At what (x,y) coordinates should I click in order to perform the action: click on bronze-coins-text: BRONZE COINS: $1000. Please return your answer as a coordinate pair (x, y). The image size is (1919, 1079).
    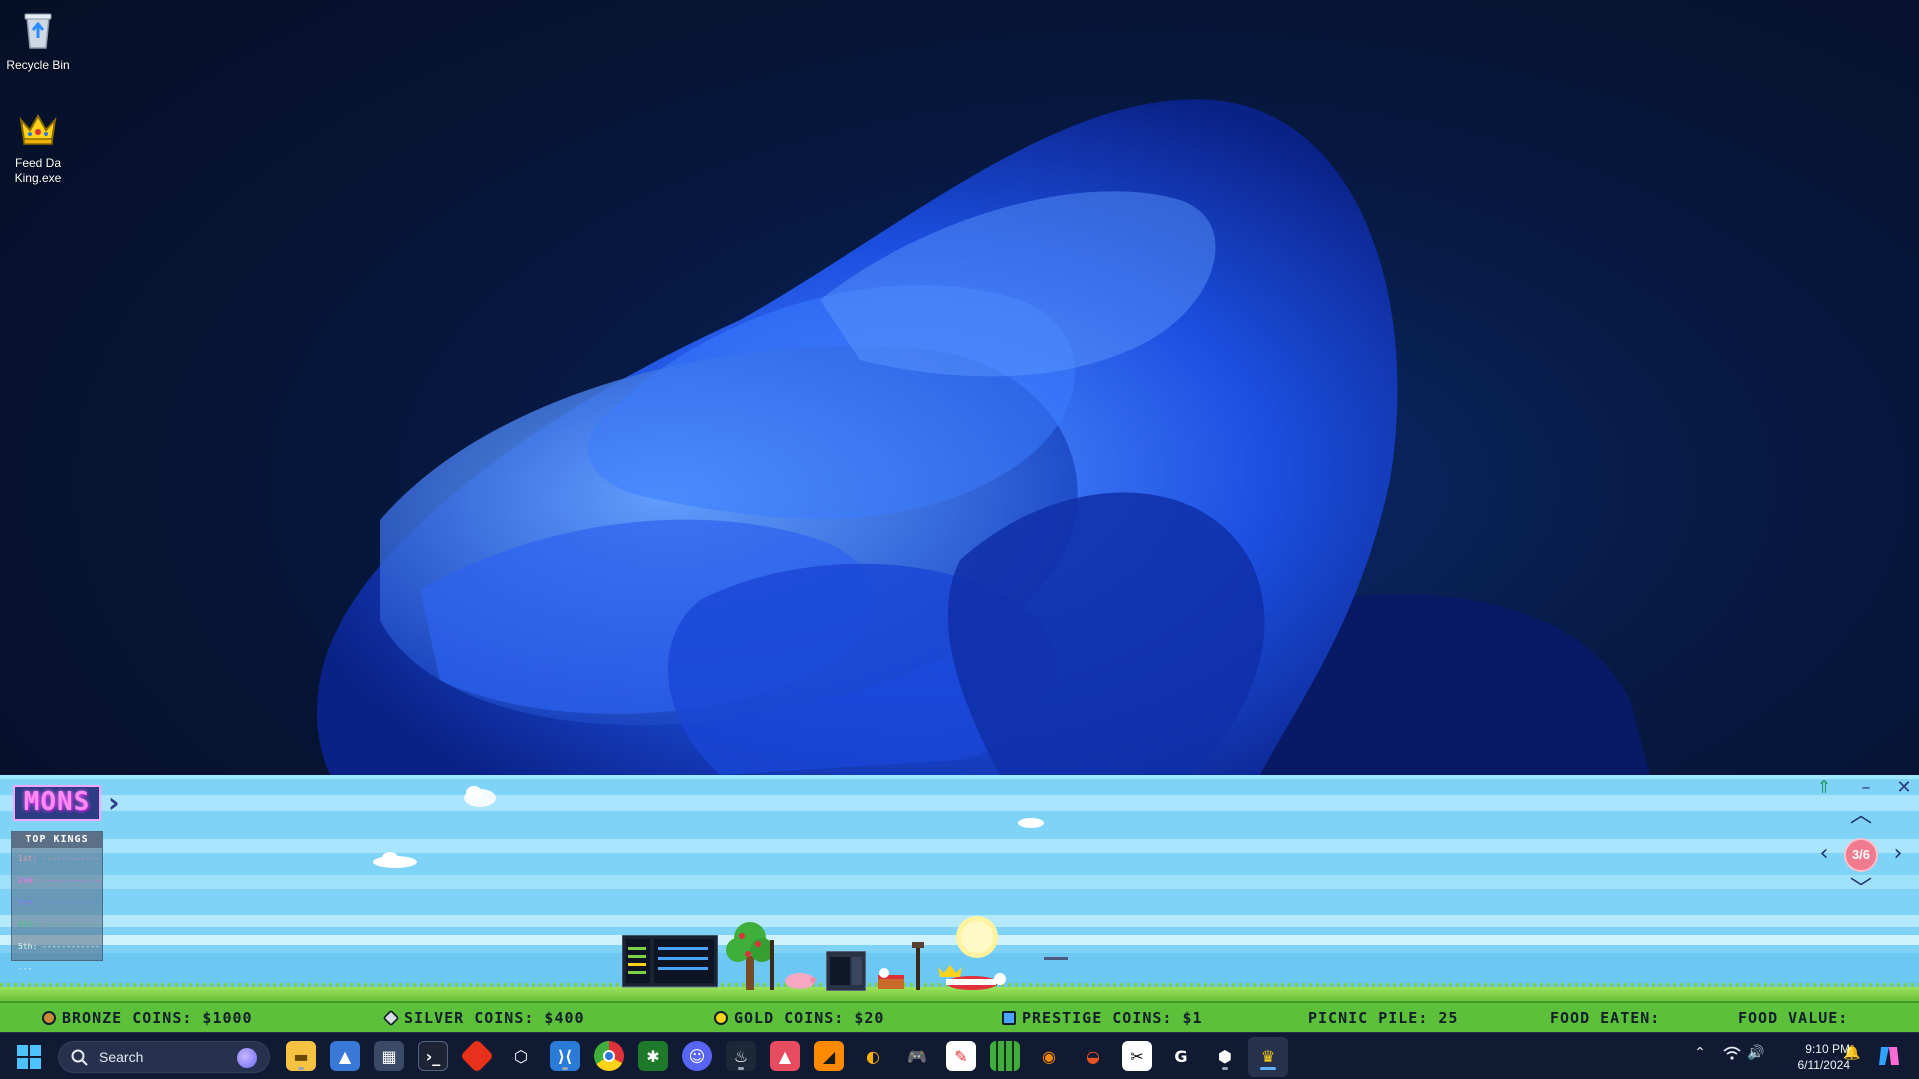
    Looking at the image, I should click on (157, 1018).